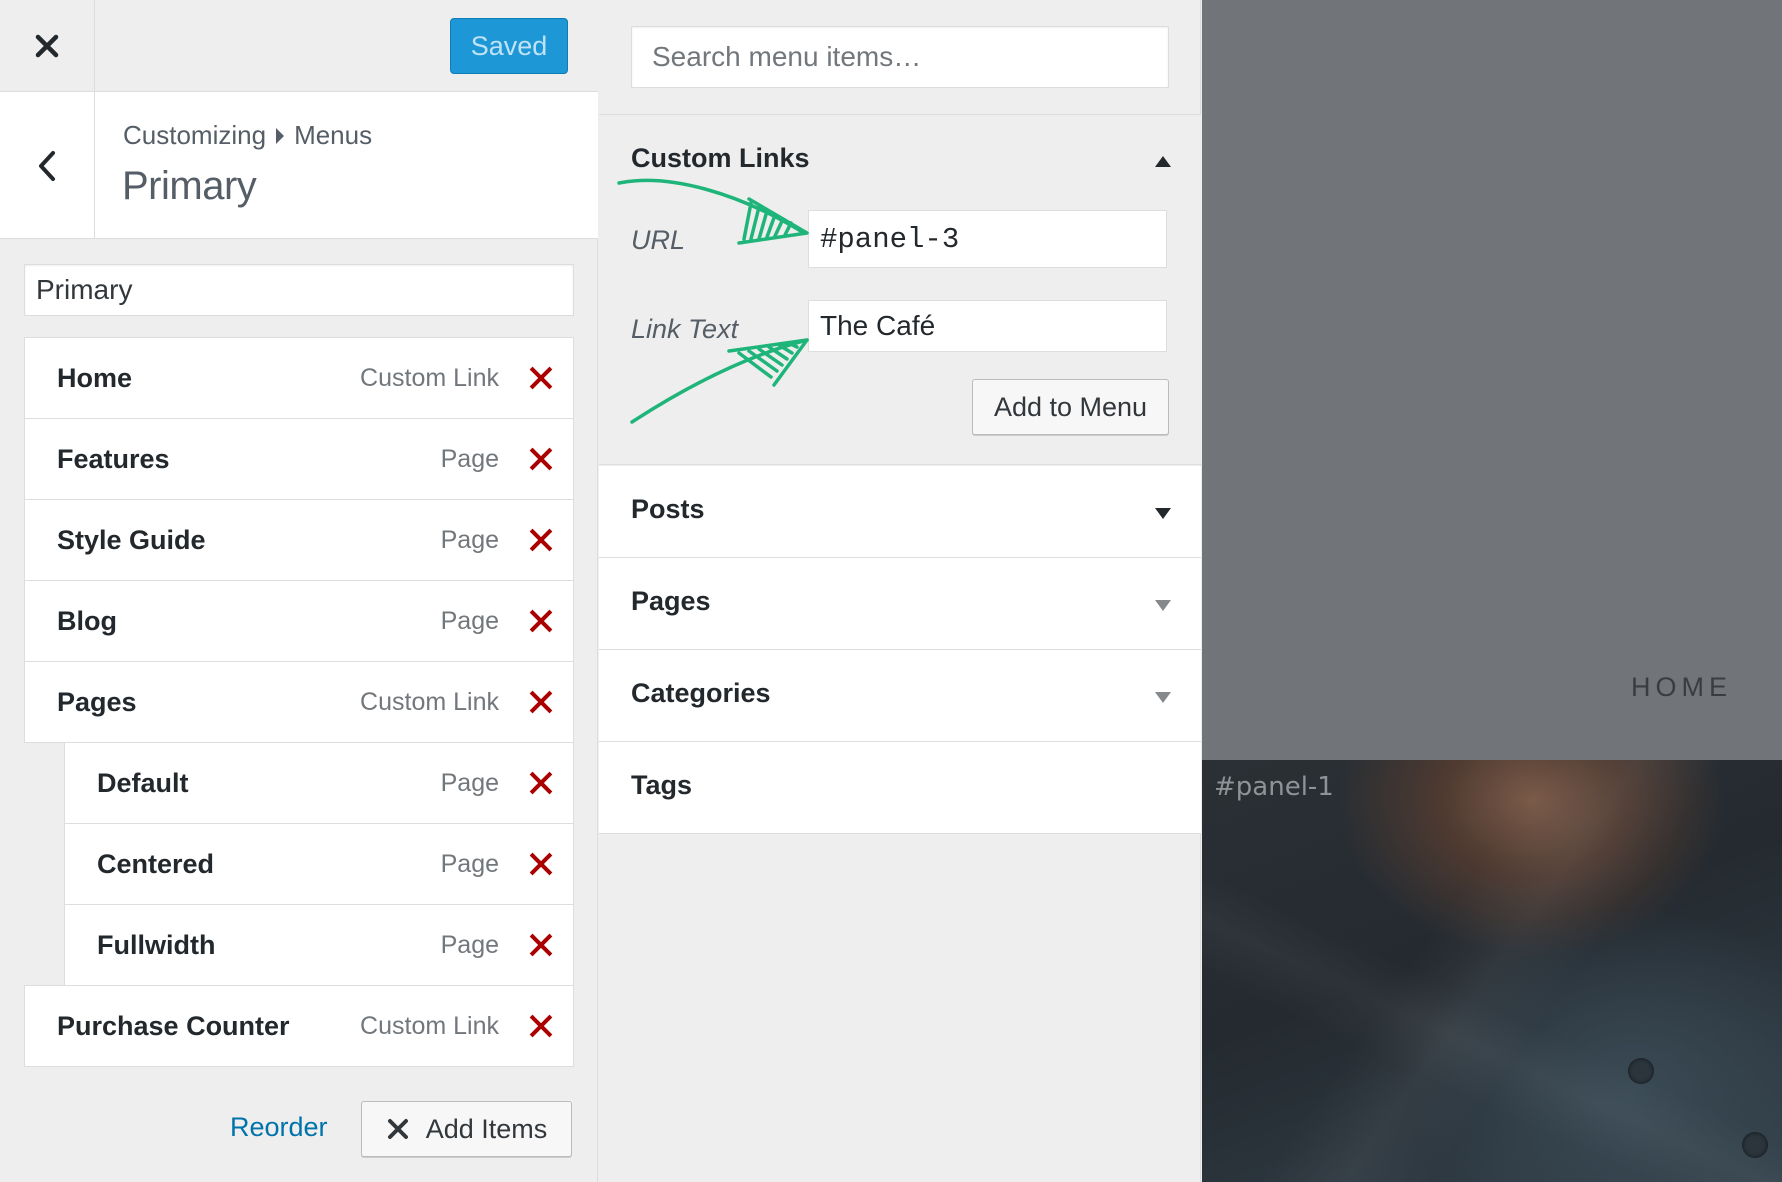 This screenshot has width=1782, height=1182. I want to click on menu-item: Style Guide Page, so click(299, 540).